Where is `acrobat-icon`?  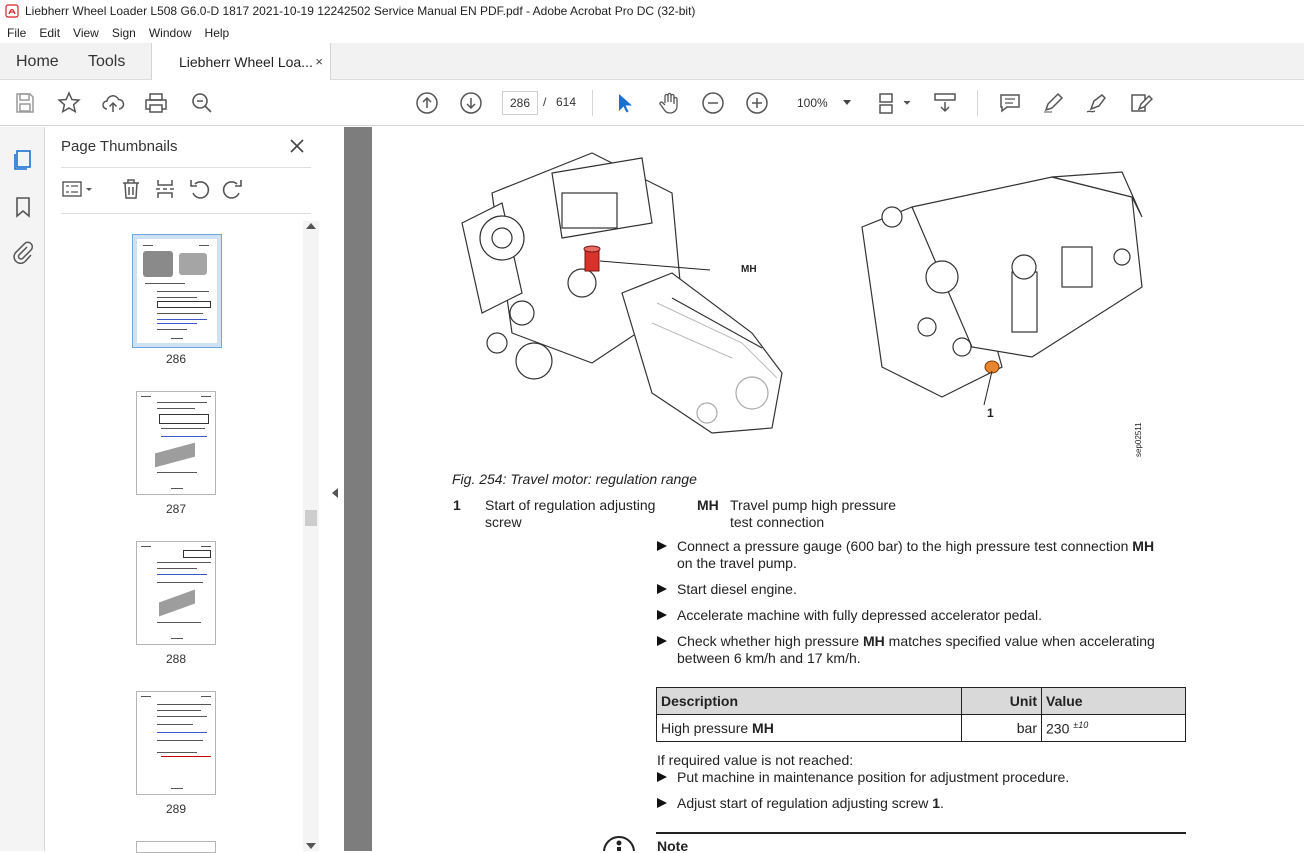
acrobat-icon is located at coordinates (12, 11).